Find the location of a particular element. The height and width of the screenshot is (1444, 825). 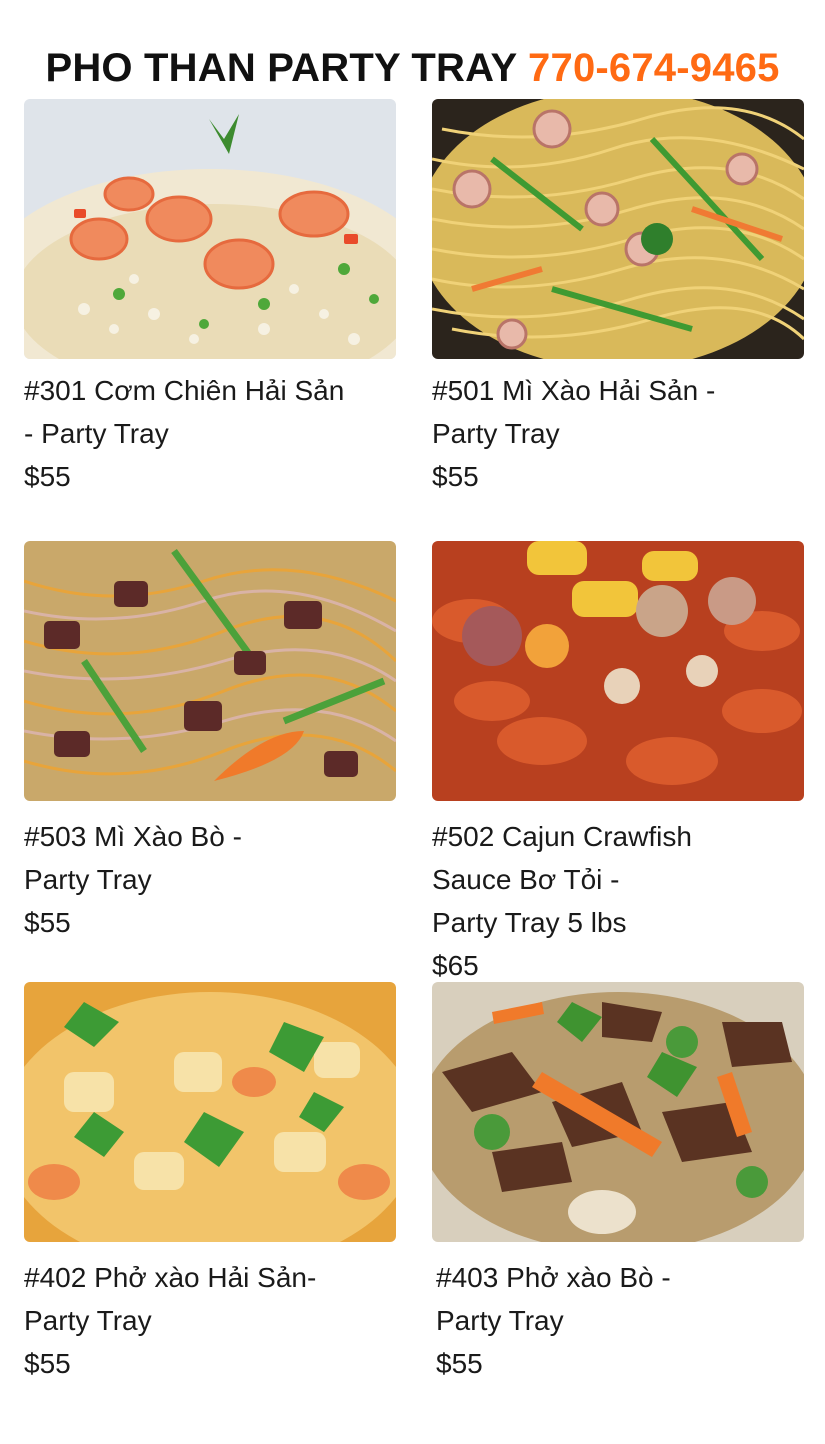

item-name-line-1: #501 Mì Xào Hải Sản - is located at coordinates (574, 390).